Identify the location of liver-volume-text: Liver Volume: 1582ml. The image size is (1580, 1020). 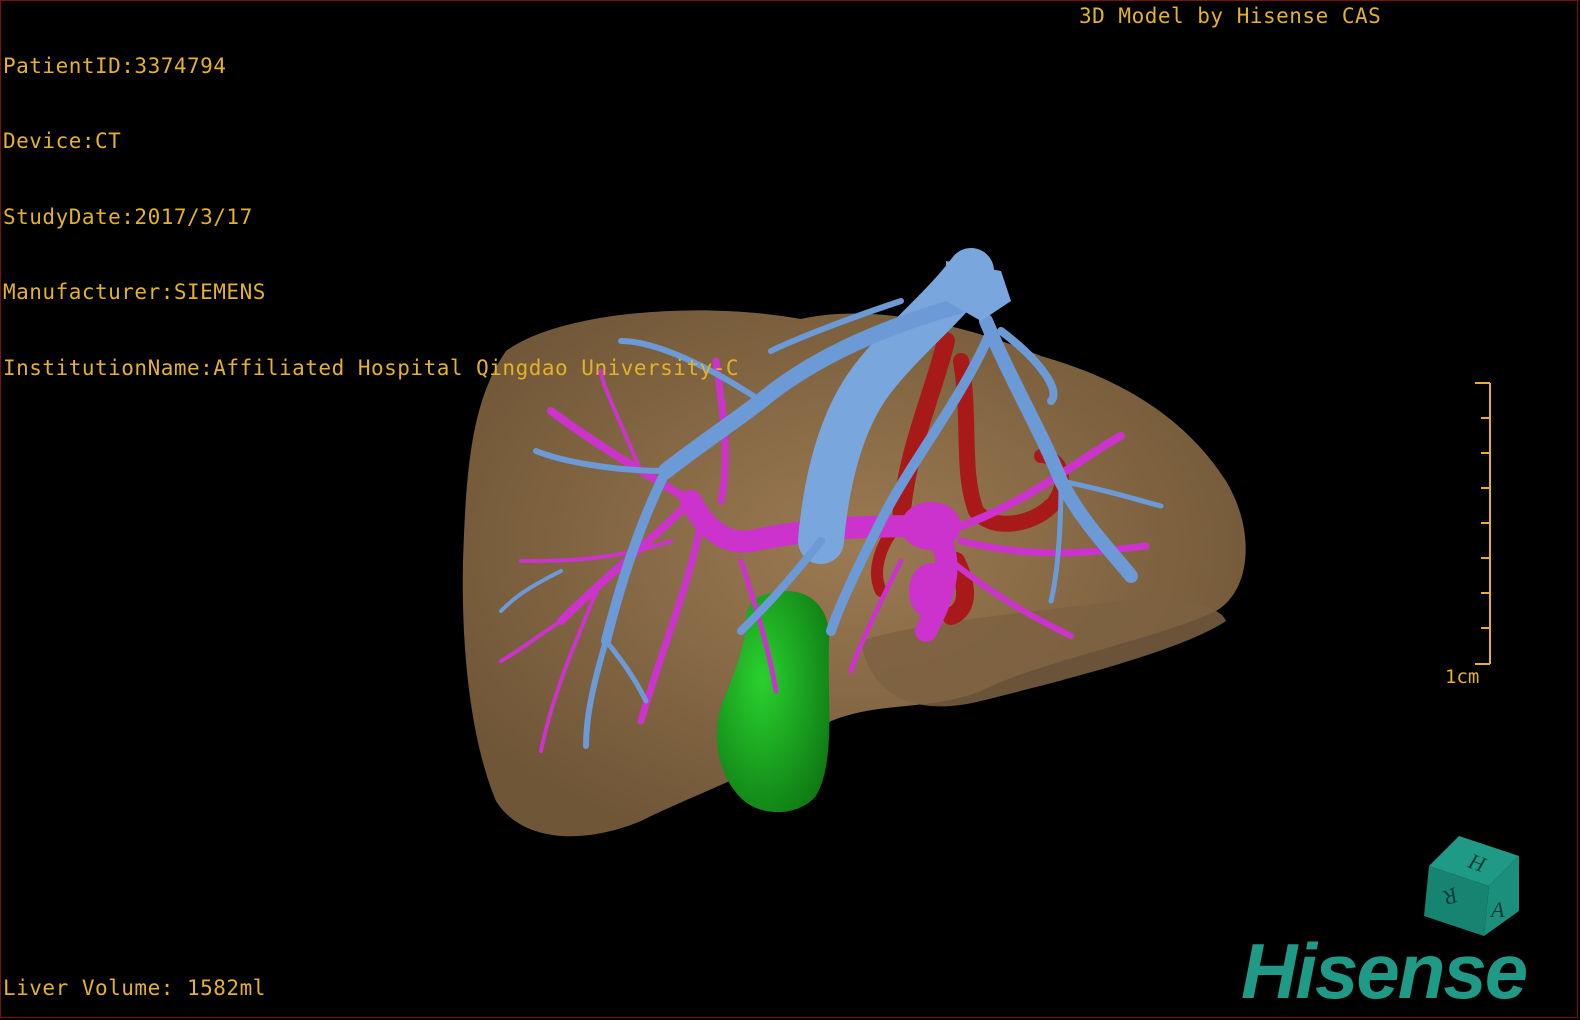
(134, 988).